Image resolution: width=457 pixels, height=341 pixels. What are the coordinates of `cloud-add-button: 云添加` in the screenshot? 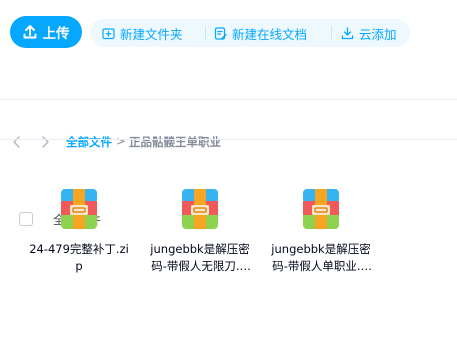 It's located at (369, 33).